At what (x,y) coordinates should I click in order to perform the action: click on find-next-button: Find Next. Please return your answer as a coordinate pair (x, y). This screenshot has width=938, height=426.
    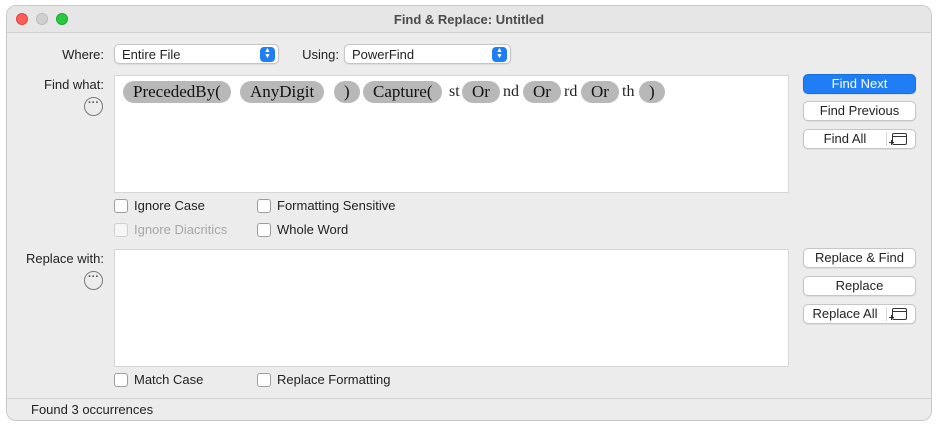
    Looking at the image, I should click on (859, 84).